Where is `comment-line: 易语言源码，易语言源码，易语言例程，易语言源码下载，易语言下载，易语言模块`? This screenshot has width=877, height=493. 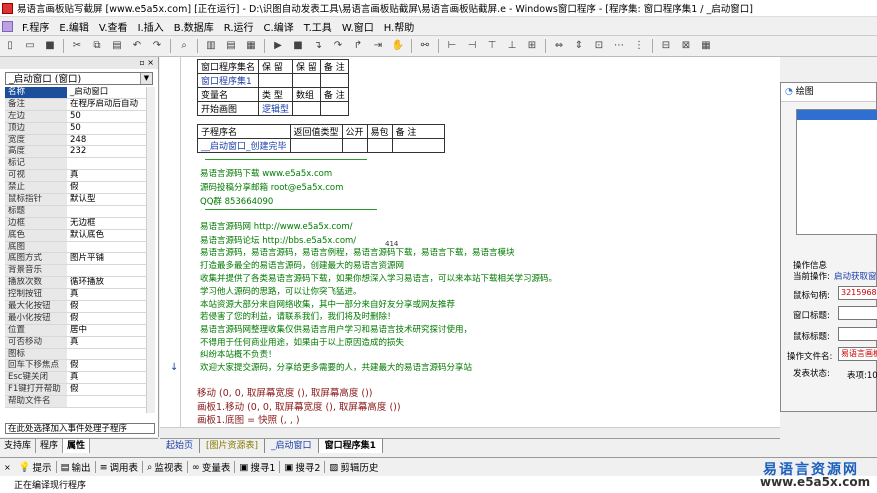 comment-line: 易语言源码，易语言源码，易语言例程，易语言源码下载，易语言下载，易语言模块 is located at coordinates (357, 252).